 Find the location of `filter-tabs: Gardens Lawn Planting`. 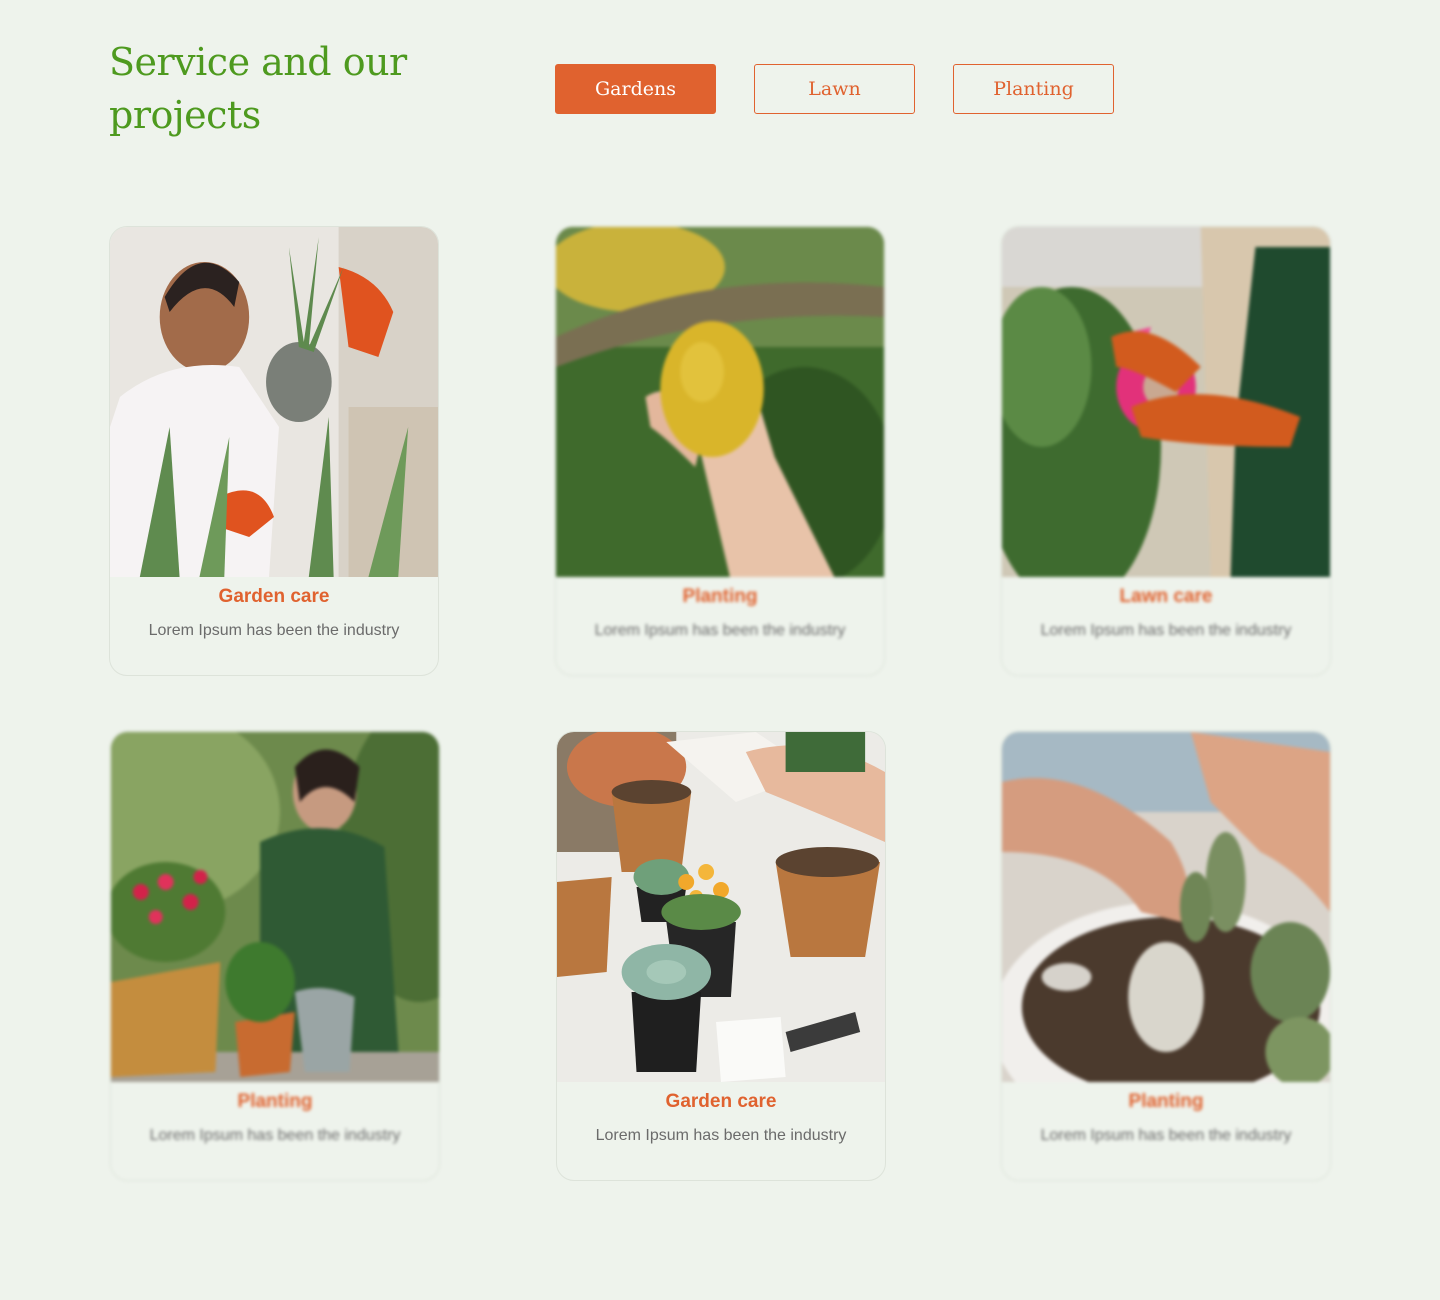

filter-tabs: Gardens Lawn Planting is located at coordinates (834, 89).